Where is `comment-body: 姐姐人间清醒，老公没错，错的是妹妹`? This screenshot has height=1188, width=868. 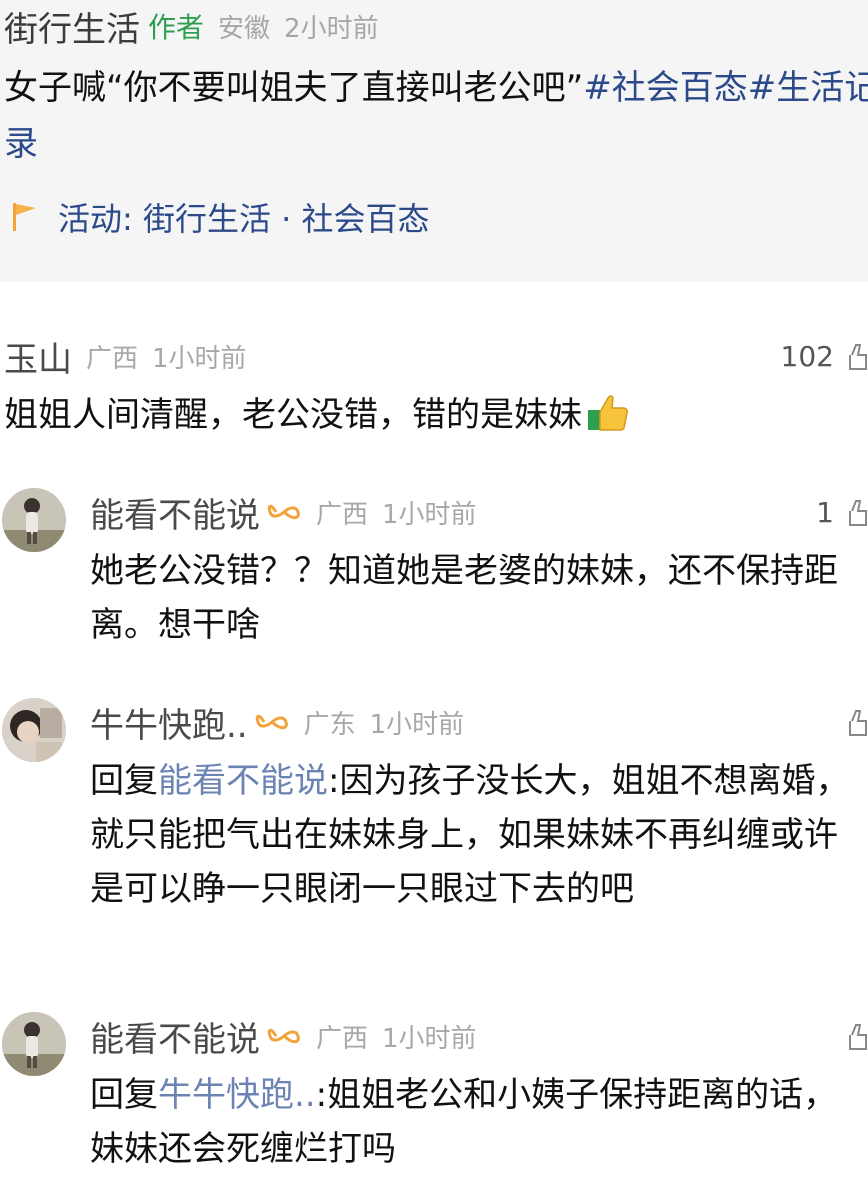 comment-body: 姐姐人间清醒，老公没错，错的是妹妹 is located at coordinates (434, 415).